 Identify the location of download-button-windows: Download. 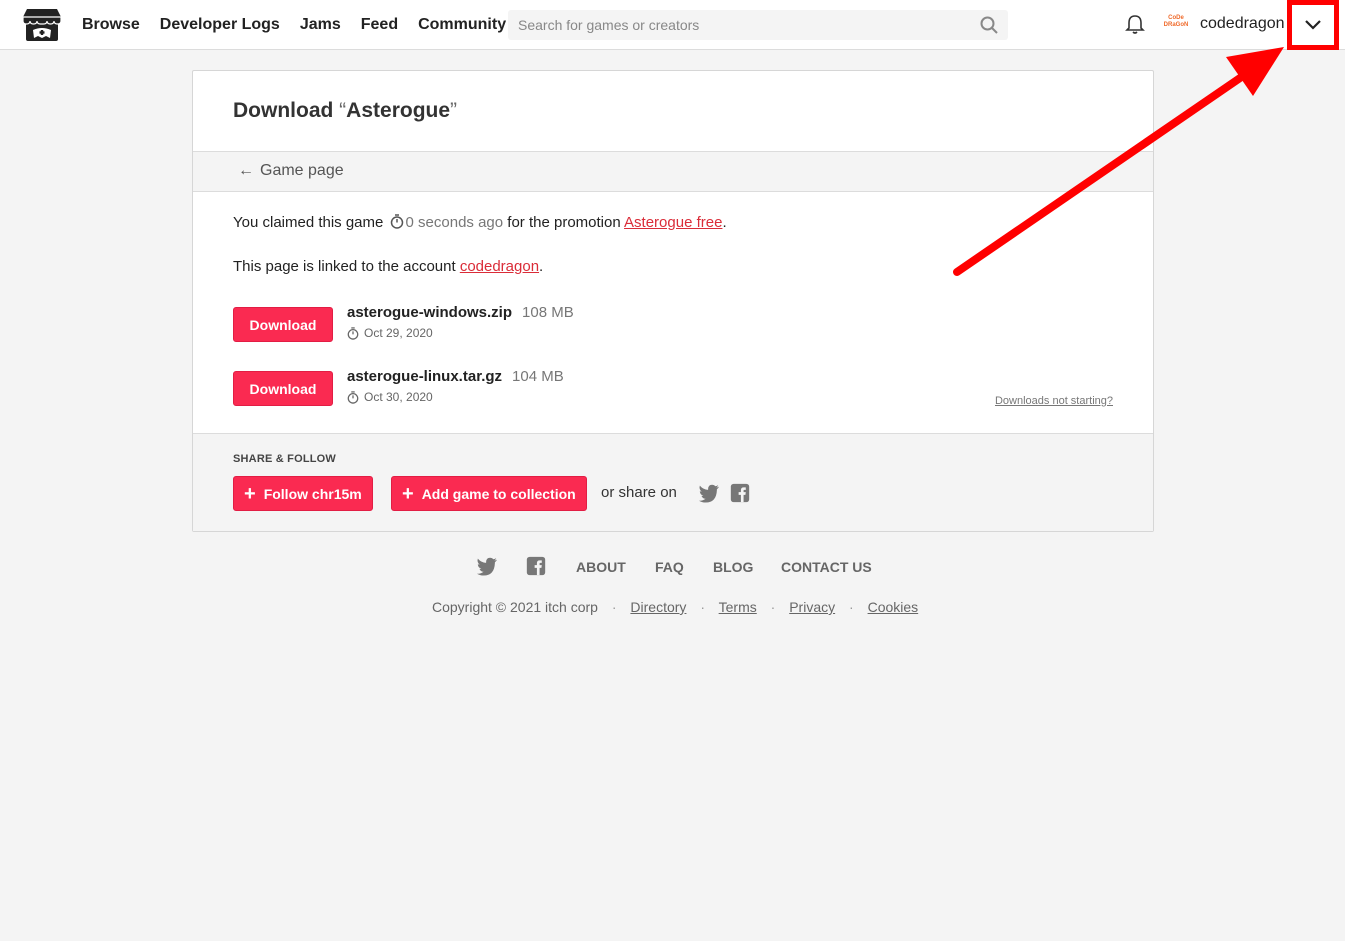
(283, 324).